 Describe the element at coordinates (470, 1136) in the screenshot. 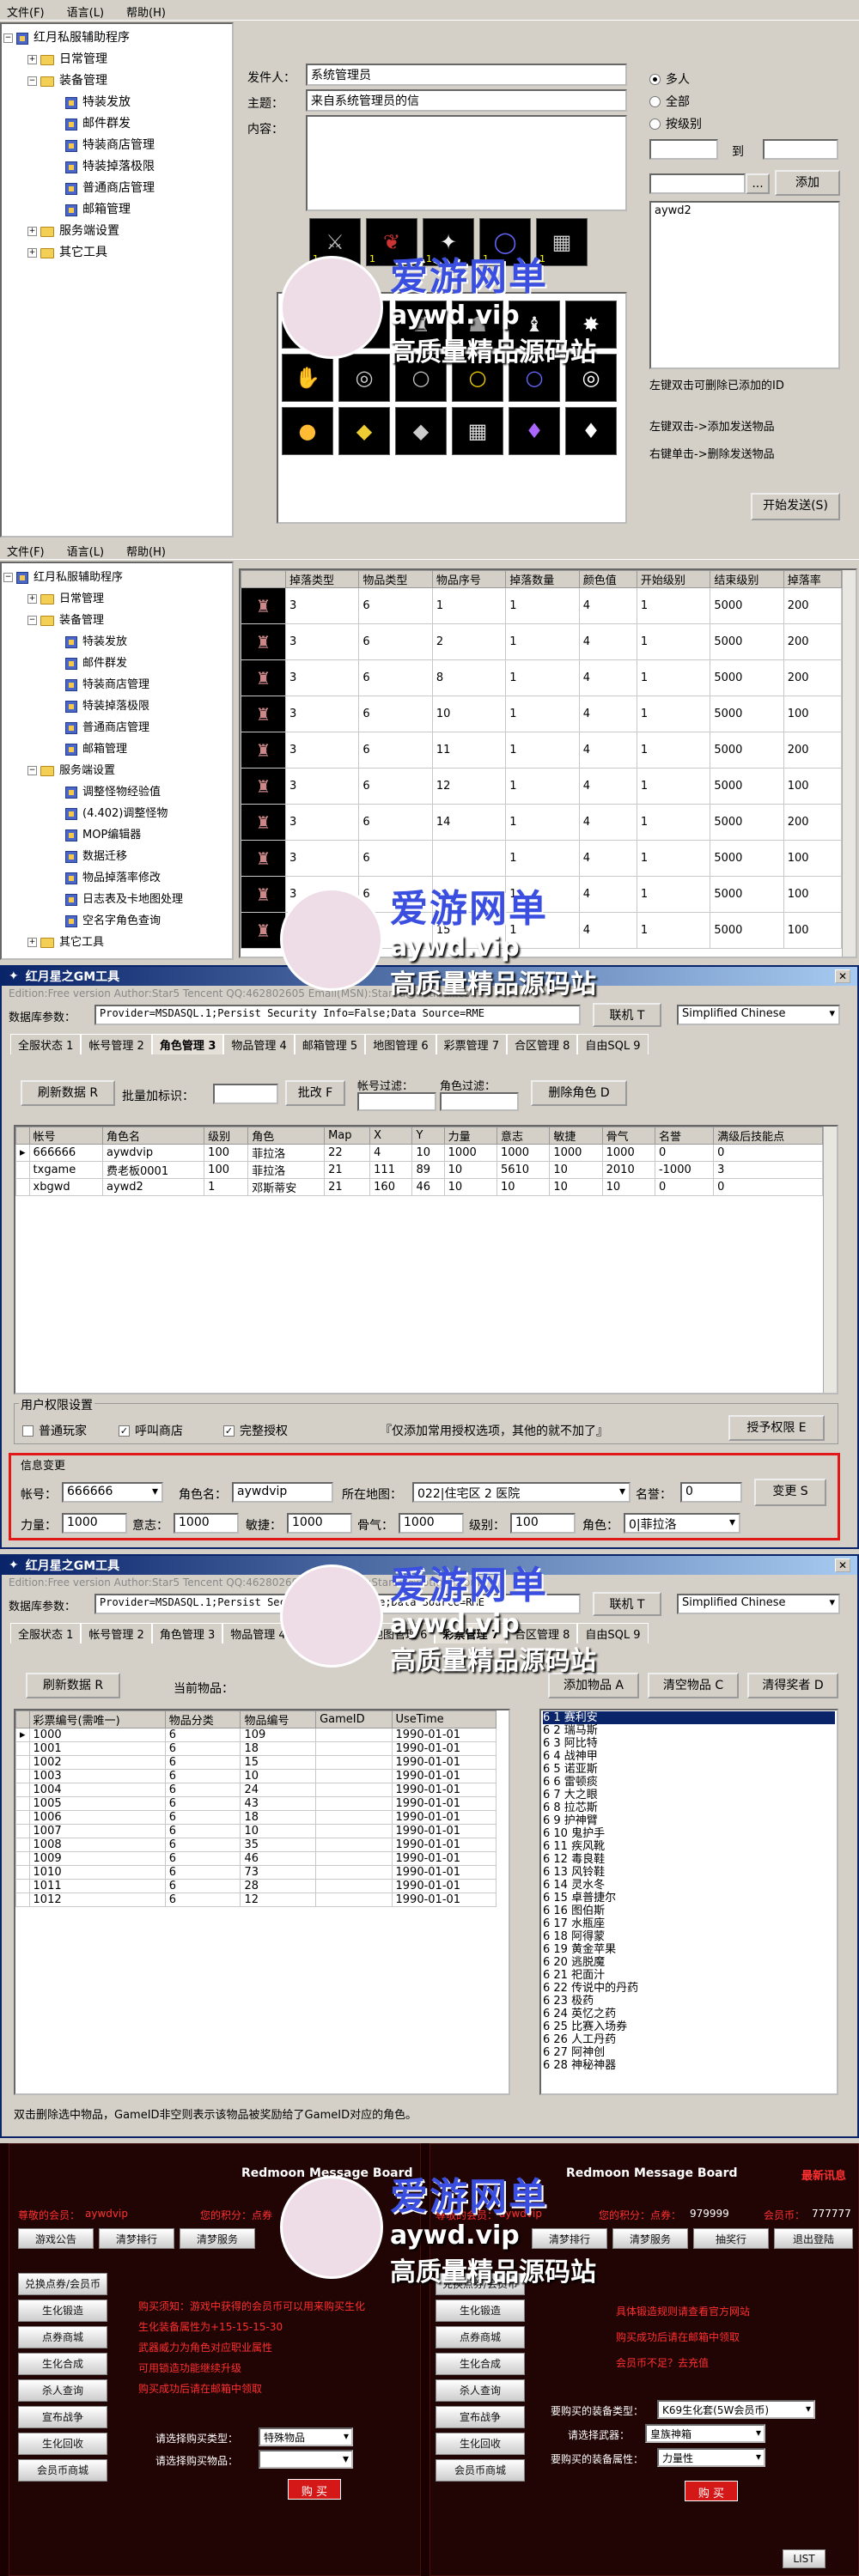

I see `column-header: 力量` at that location.